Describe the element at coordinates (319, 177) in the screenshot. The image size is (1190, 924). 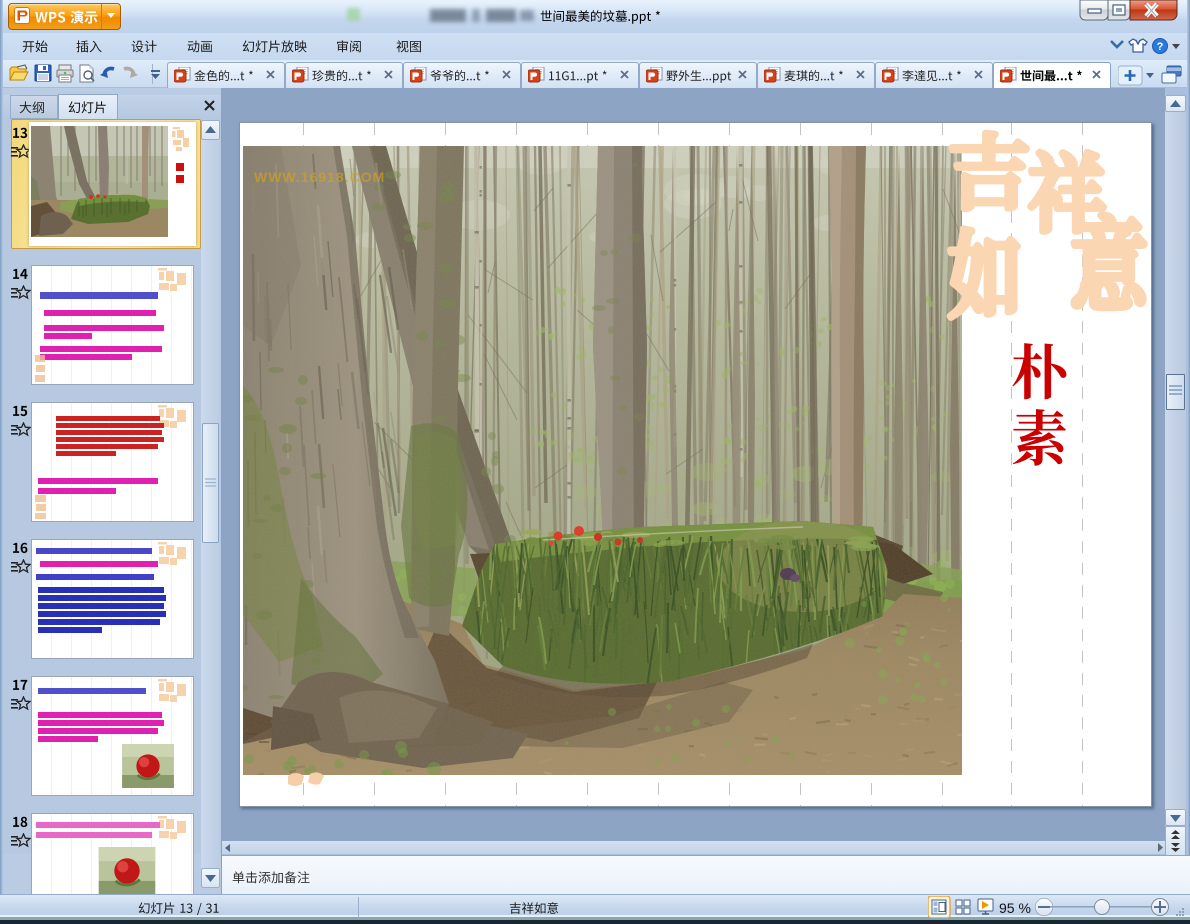
I see `svg-text: WWW.16918.COM` at that location.